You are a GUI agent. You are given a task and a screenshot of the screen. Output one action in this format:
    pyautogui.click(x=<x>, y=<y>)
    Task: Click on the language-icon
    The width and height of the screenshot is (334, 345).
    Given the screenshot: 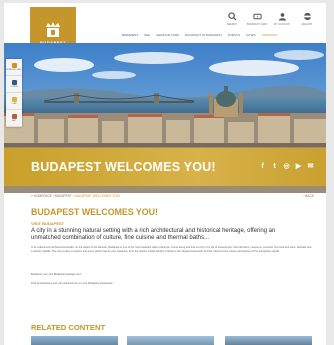 What is the action you would take?
    pyautogui.click(x=307, y=16)
    